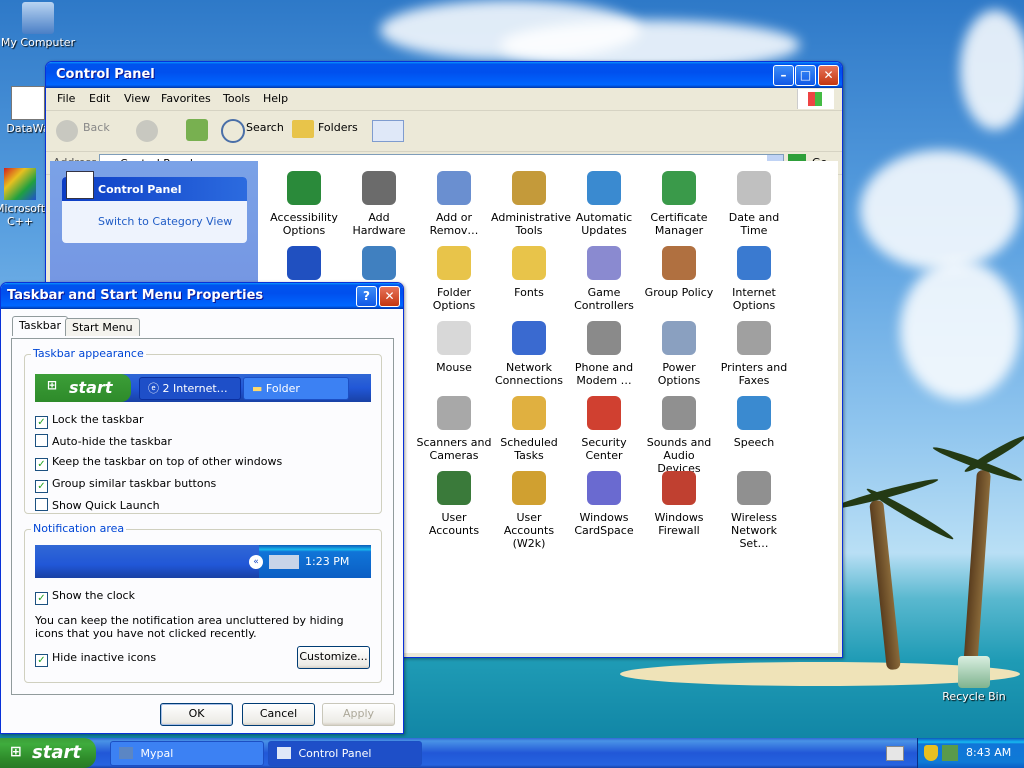 The image size is (1024, 768). I want to click on cp-item-label: Windows CardSpace, so click(604, 524).